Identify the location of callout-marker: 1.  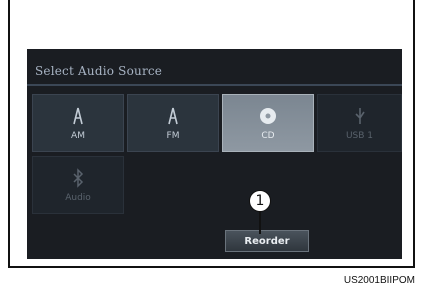
(260, 201).